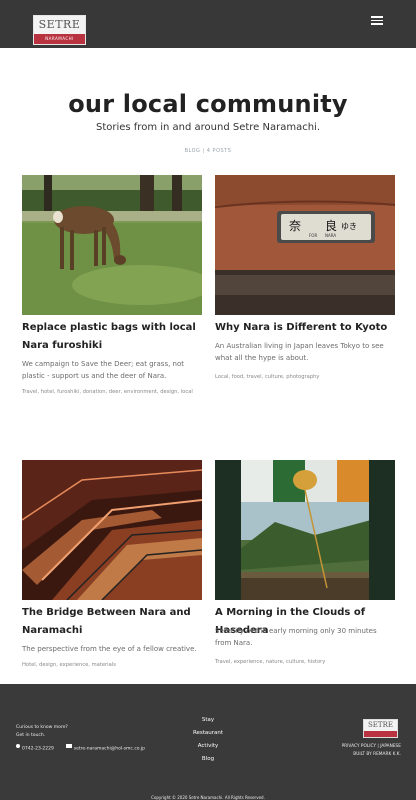 The height and width of the screenshot is (800, 416). I want to click on footer-phone: 0742-23-2229, so click(38, 749).